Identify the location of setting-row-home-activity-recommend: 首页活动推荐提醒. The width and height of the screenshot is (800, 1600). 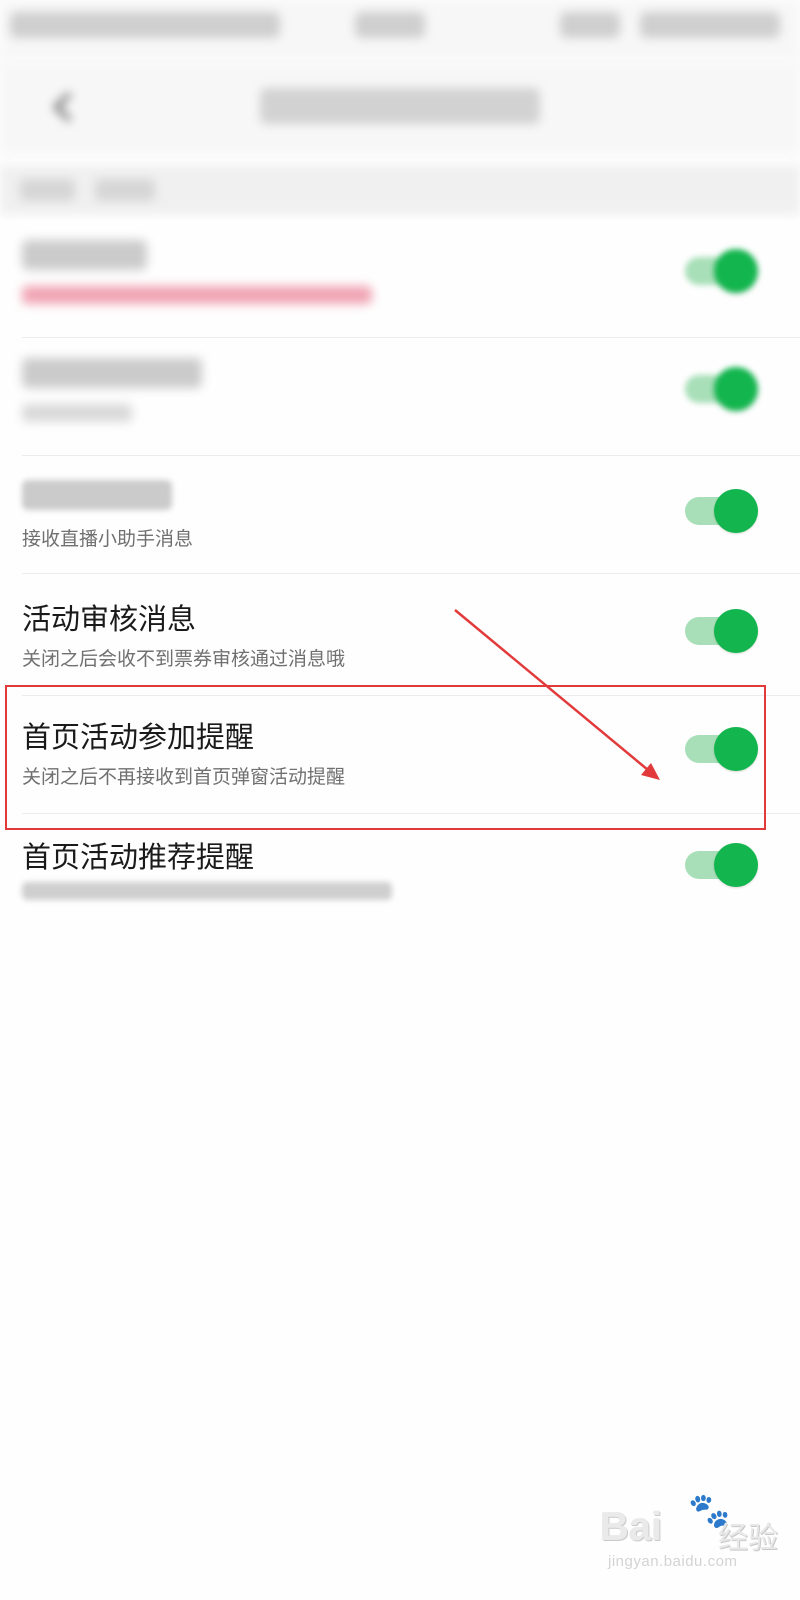
(400, 875).